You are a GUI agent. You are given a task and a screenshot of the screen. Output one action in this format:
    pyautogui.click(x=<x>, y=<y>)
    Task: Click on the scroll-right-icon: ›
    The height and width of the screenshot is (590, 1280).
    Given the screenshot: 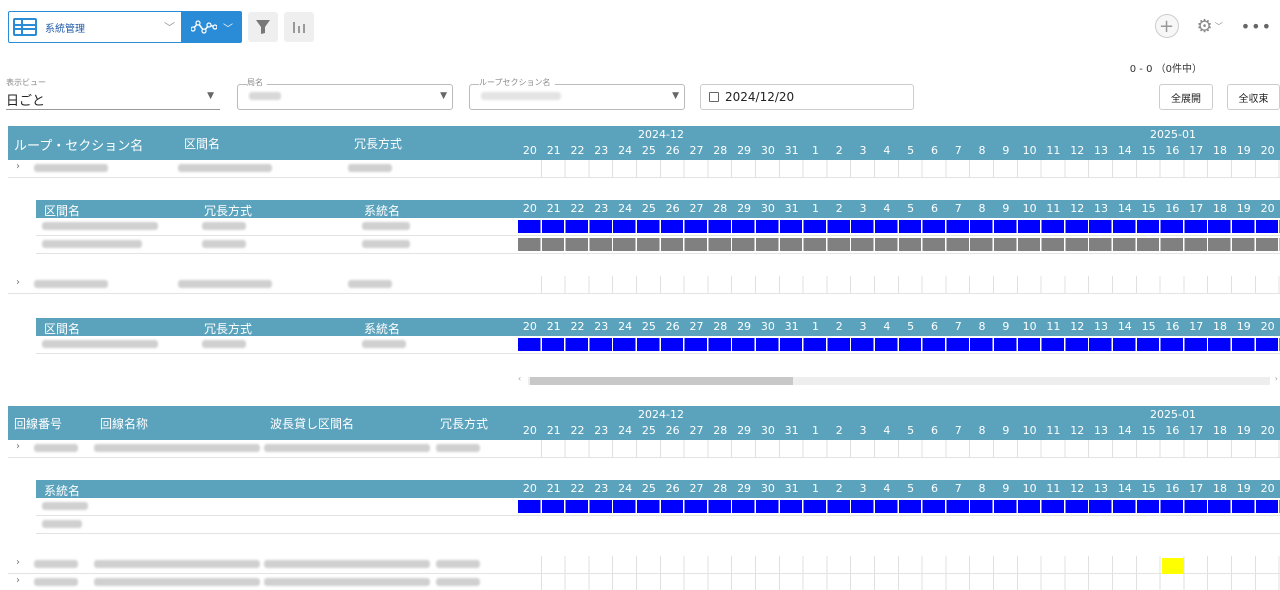 What is the action you would take?
    pyautogui.click(x=1276, y=378)
    